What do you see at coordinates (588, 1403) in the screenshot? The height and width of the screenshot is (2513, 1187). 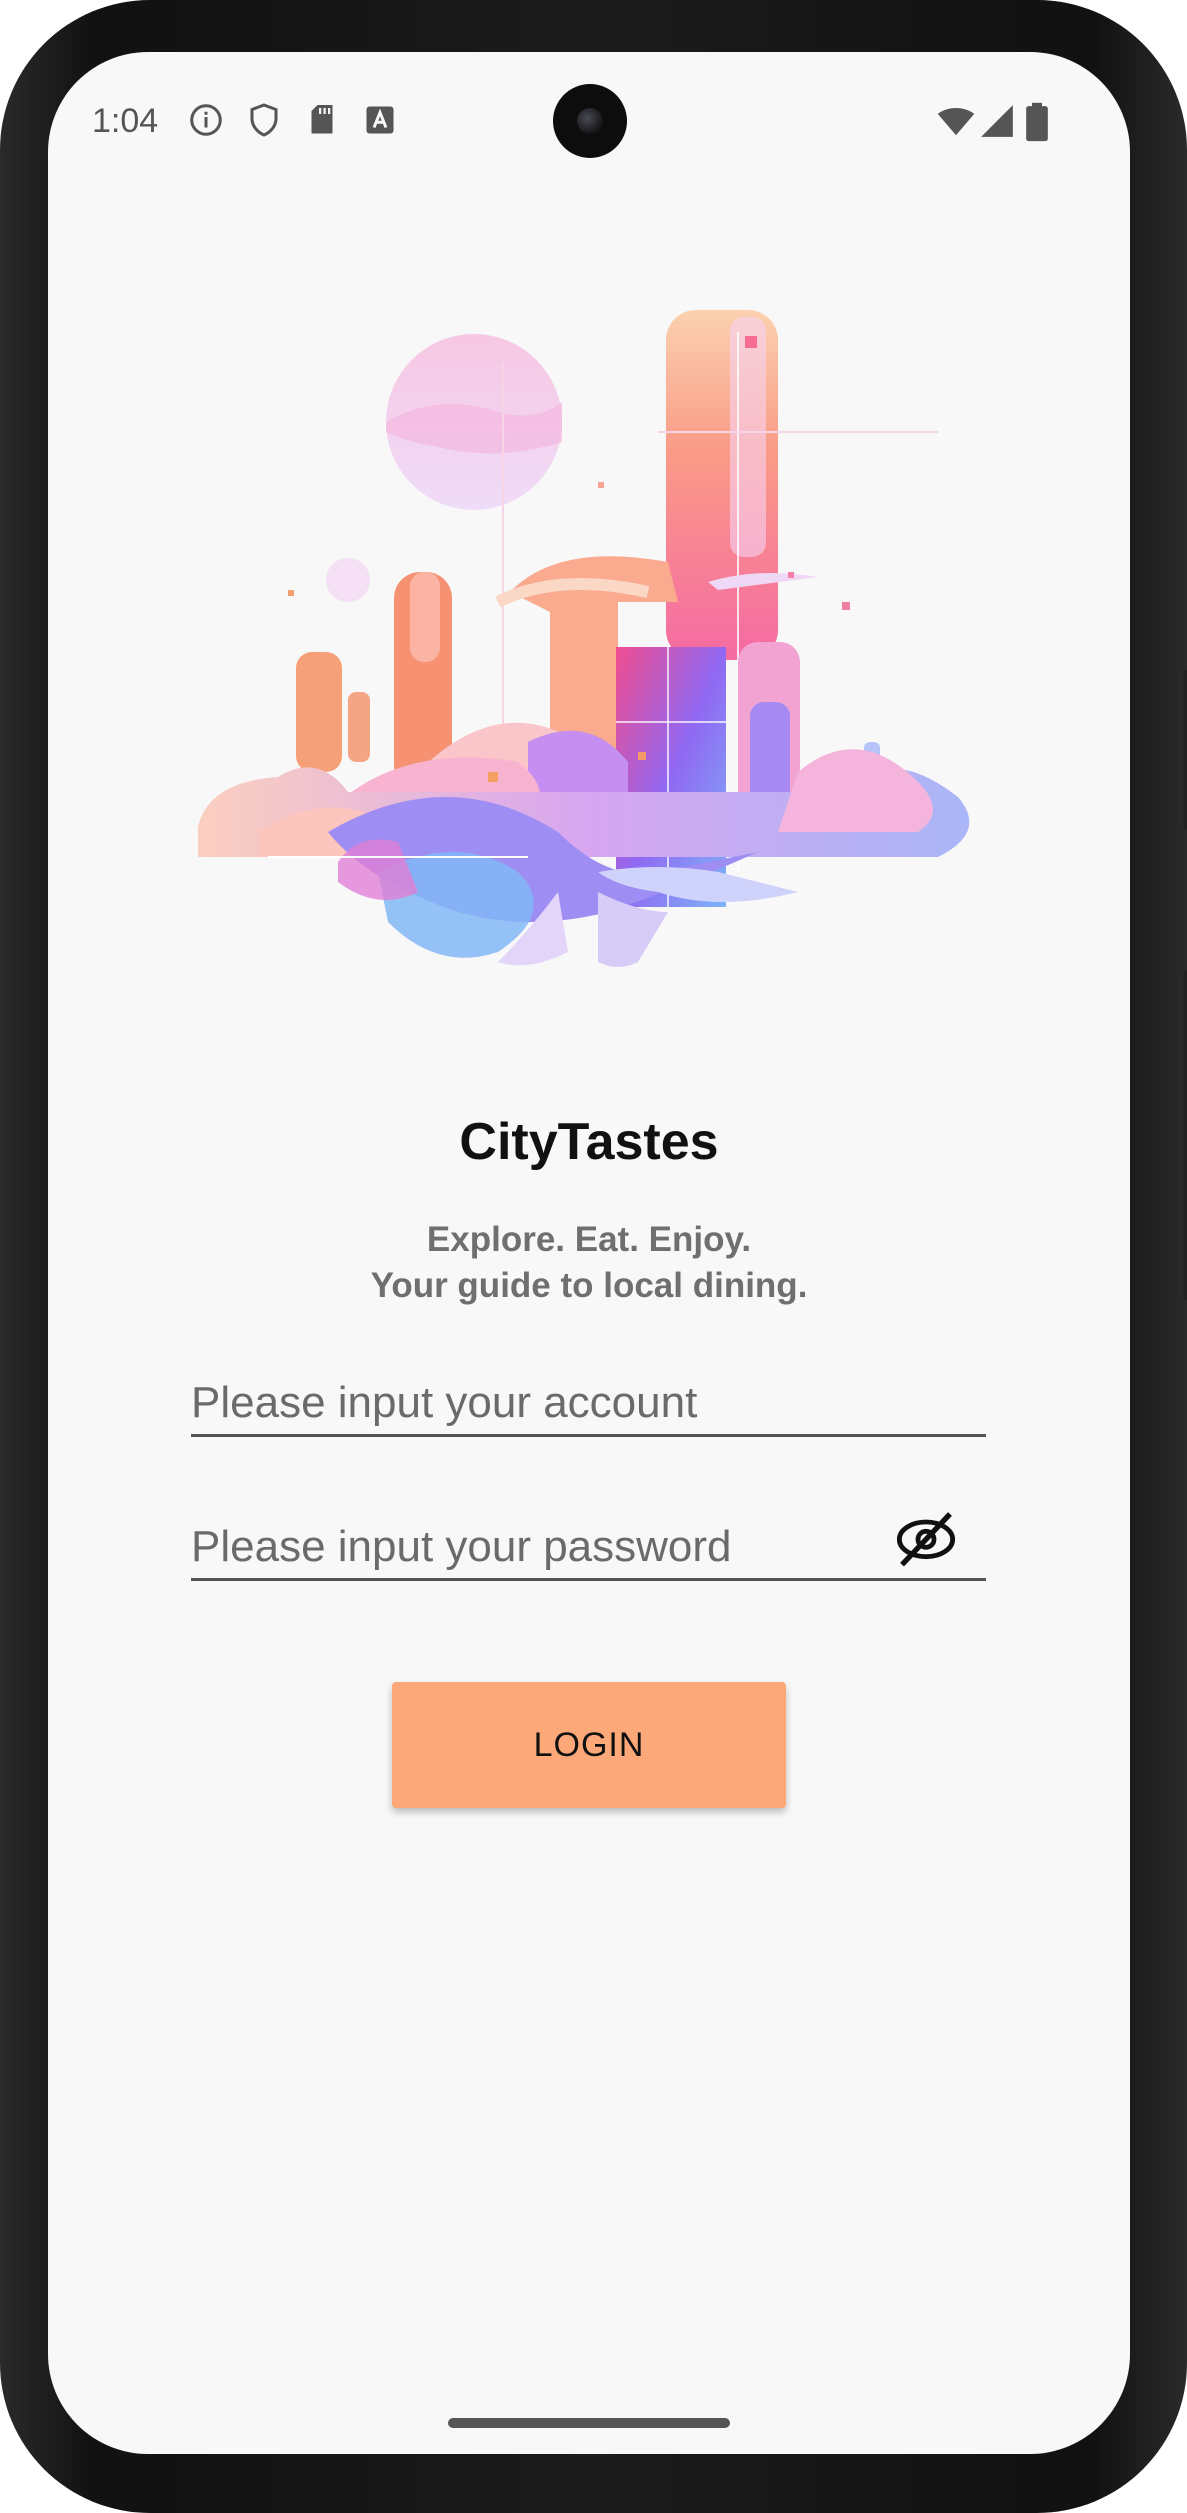 I see `account-input` at bounding box center [588, 1403].